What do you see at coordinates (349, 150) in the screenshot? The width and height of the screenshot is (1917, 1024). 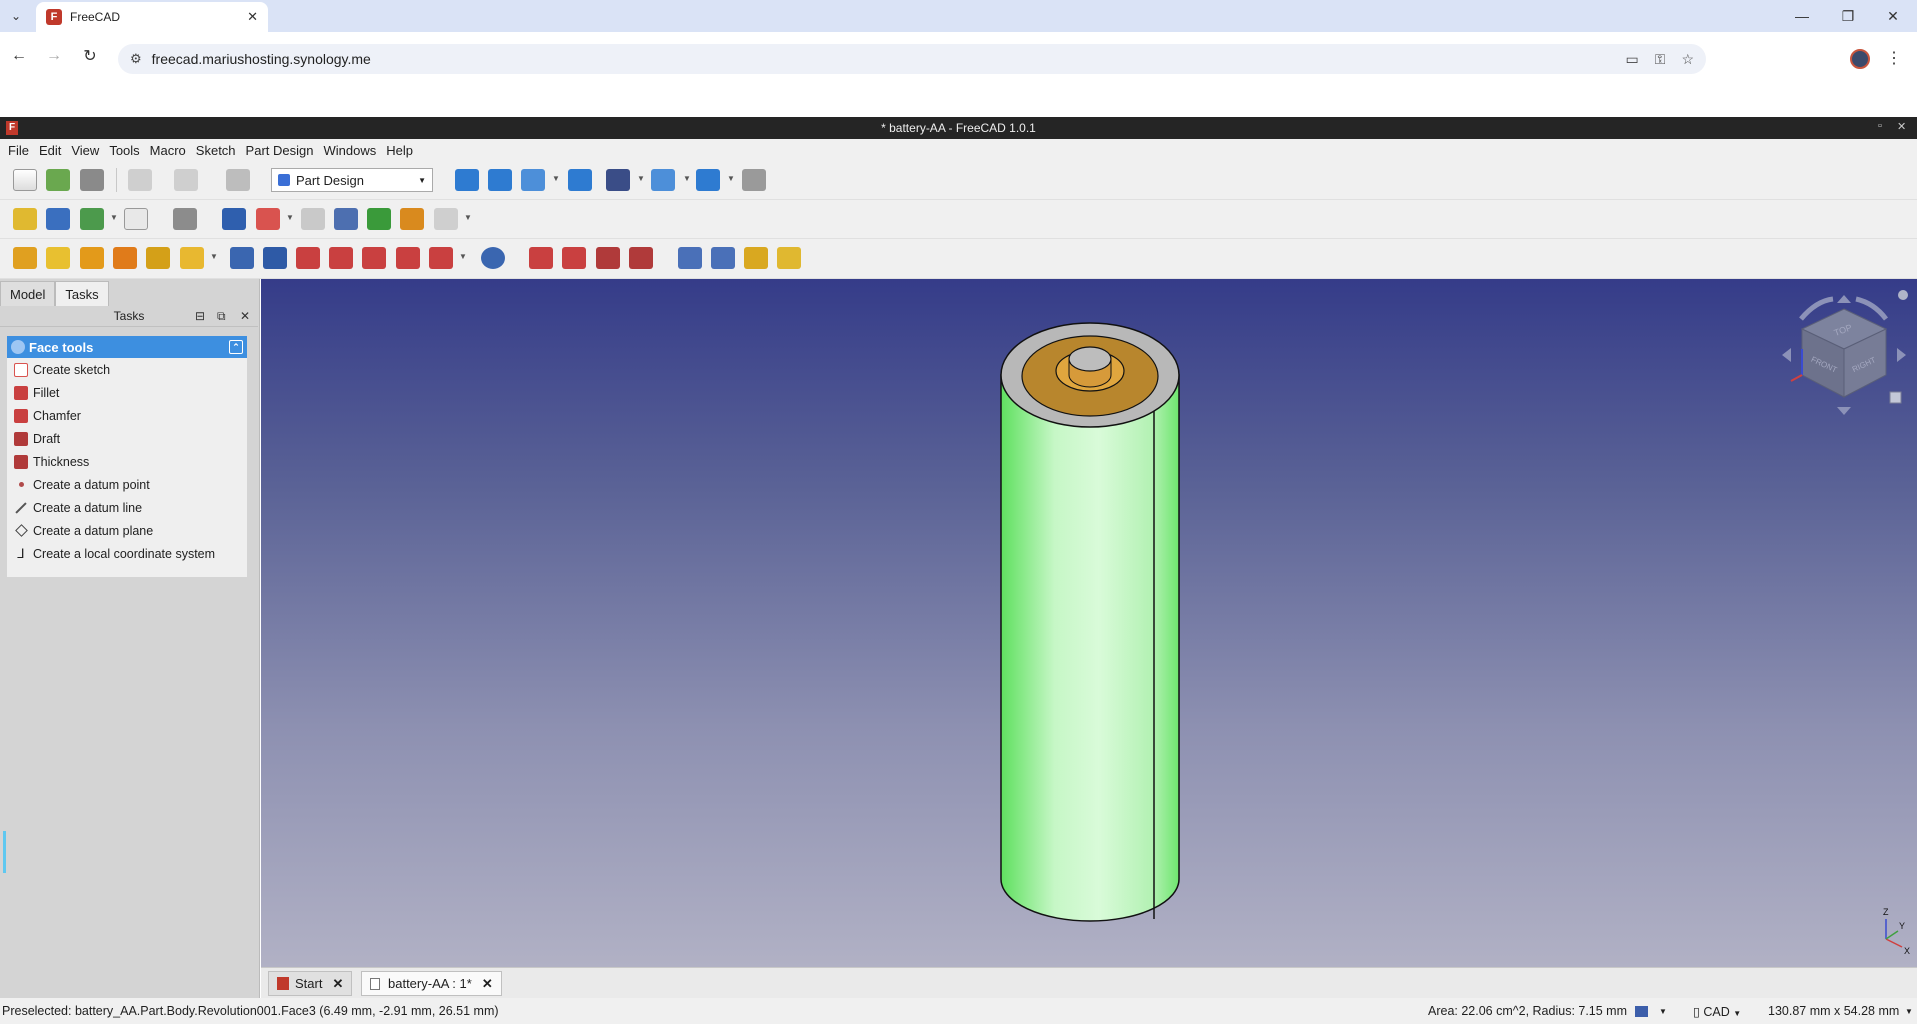 I see `menu-windows: Windows` at bounding box center [349, 150].